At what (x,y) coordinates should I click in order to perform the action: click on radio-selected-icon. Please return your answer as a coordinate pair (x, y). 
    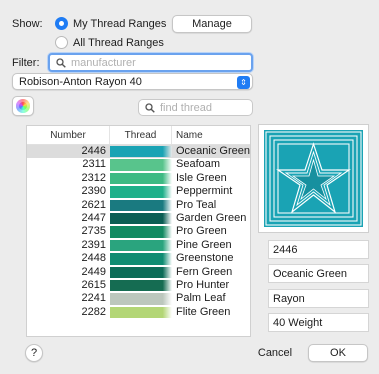
    Looking at the image, I should click on (61, 23).